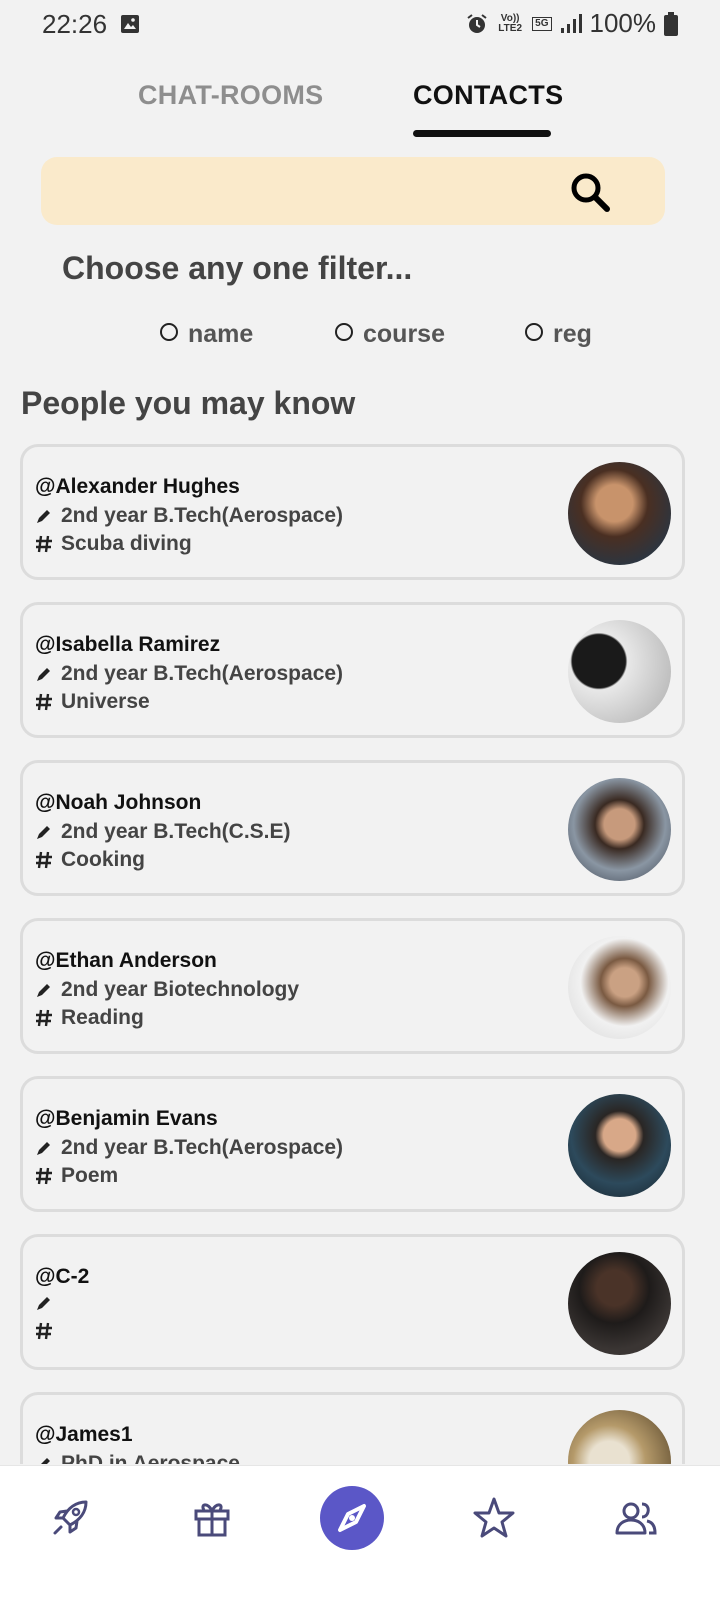 This screenshot has width=720, height=1600. What do you see at coordinates (542, 23) in the screenshot?
I see `5g-indicator: 5G` at bounding box center [542, 23].